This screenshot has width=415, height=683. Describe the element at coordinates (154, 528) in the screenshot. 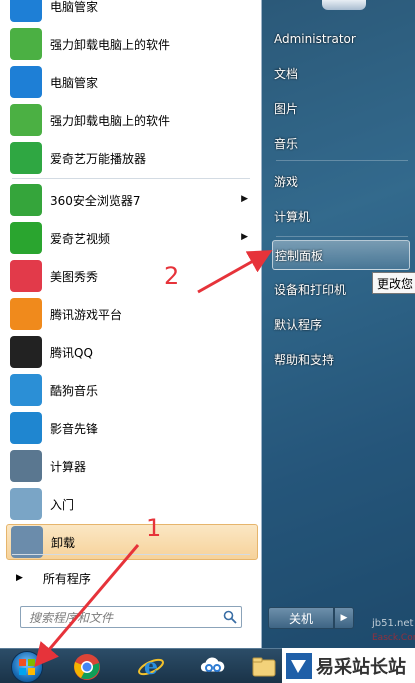

I see `annotation-number-1: 1` at that location.